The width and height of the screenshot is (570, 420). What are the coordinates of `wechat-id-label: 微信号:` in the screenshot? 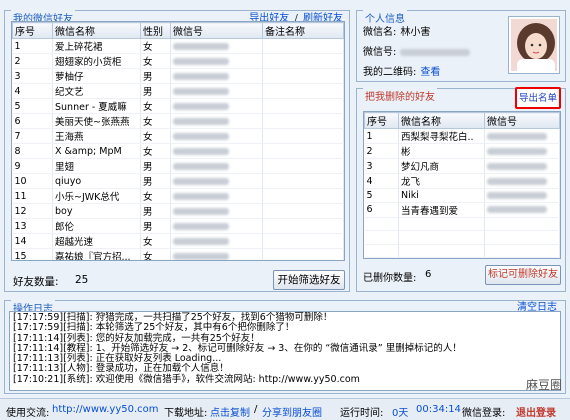 It's located at (380, 52).